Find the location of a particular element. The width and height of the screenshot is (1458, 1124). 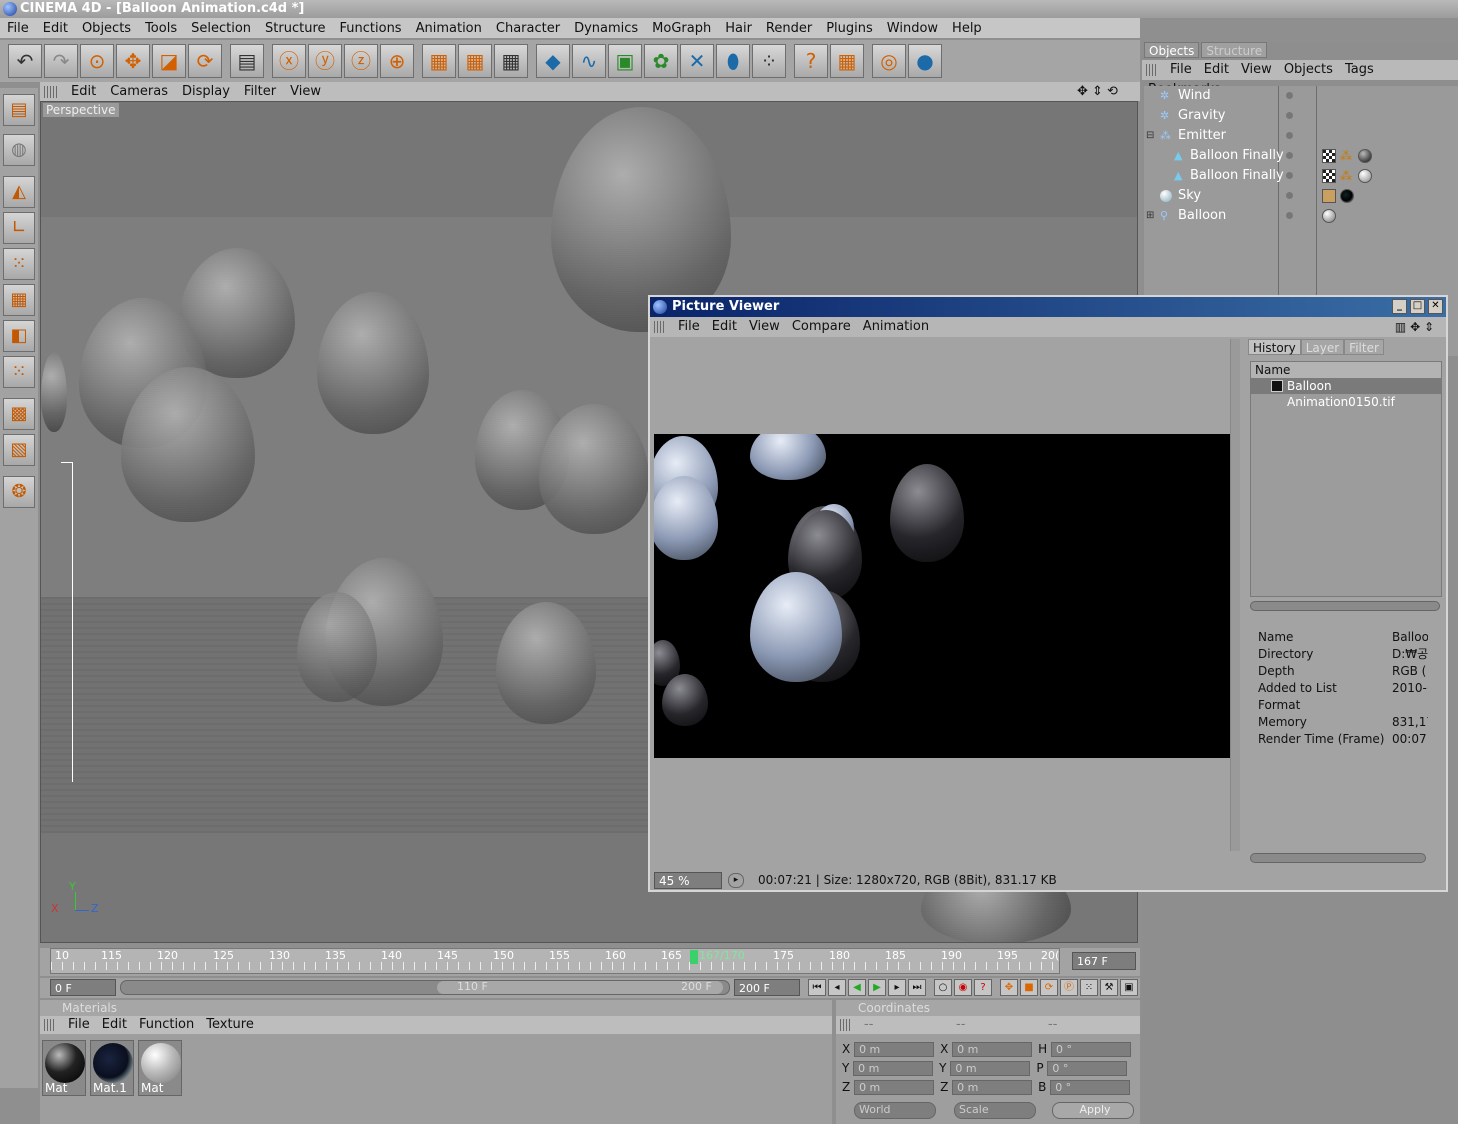

viewport-menu-filter: Filter is located at coordinates (260, 91).